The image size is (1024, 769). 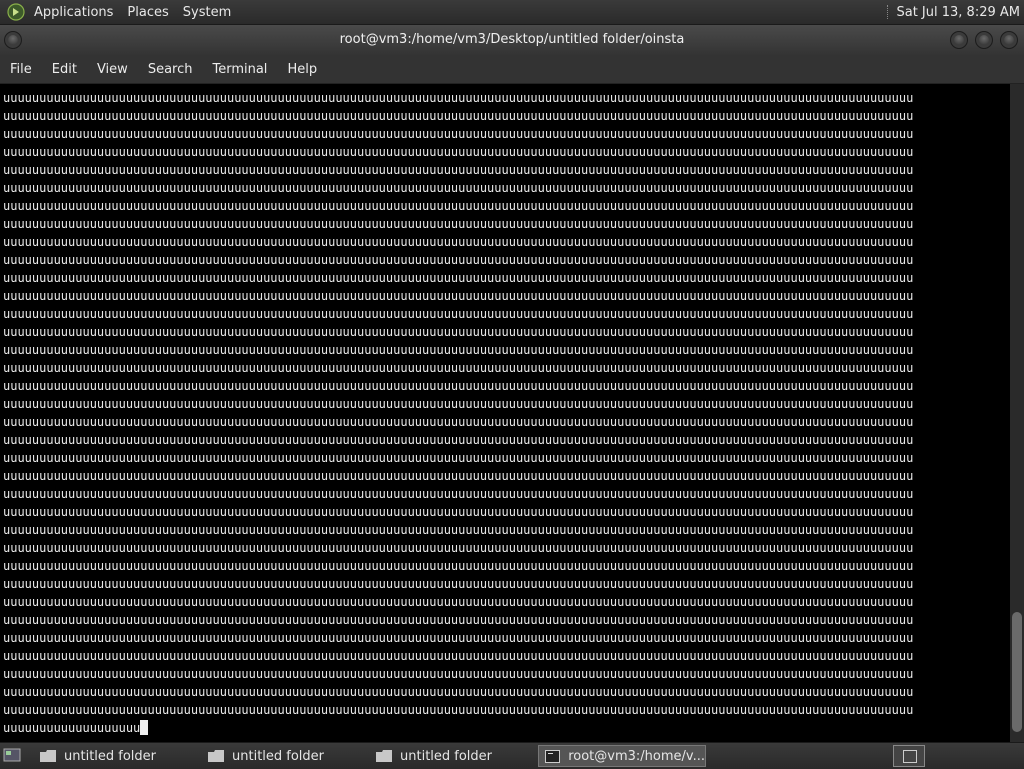 I want to click on clock: Sat Jul 13, 8:29 AM, so click(x=958, y=12).